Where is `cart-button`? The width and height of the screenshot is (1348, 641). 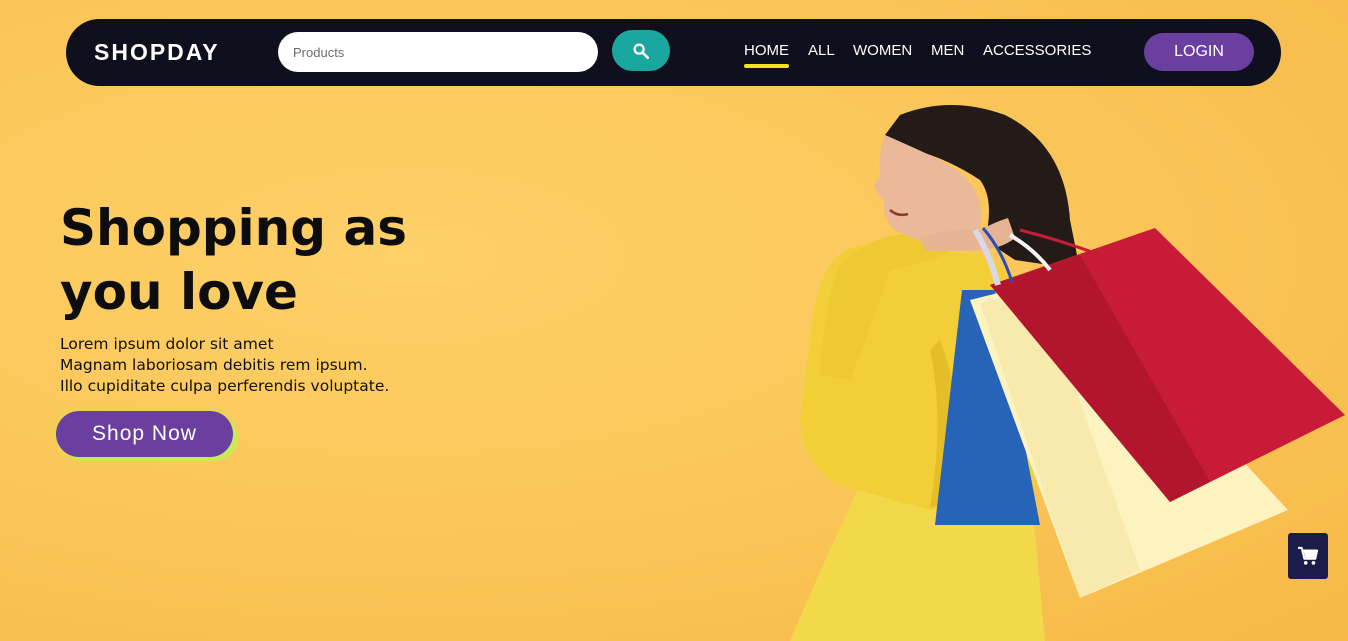 cart-button is located at coordinates (1308, 556).